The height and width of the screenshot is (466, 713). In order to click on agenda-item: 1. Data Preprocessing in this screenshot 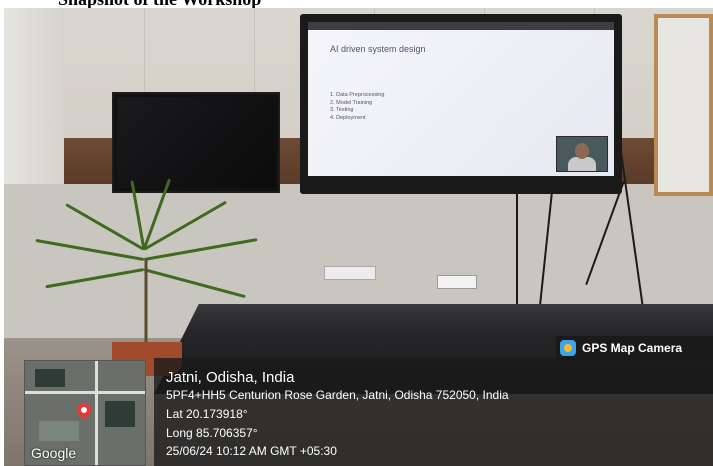, I will do `click(357, 95)`.